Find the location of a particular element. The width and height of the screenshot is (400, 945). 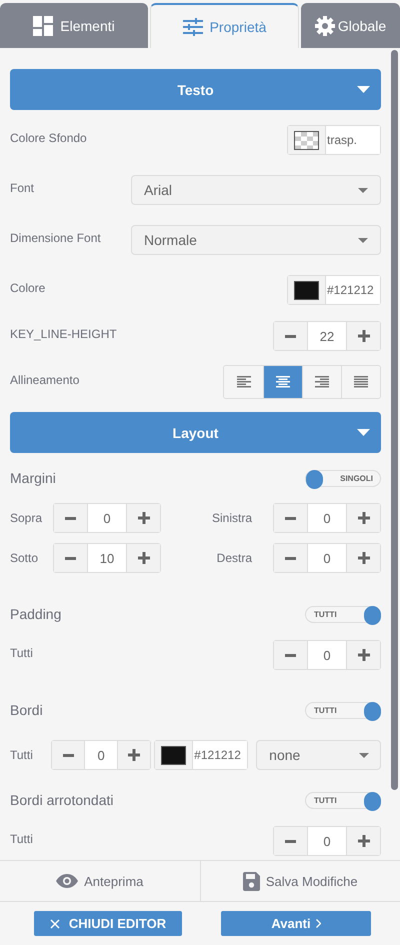

section-header-button: Layout is located at coordinates (195, 432).